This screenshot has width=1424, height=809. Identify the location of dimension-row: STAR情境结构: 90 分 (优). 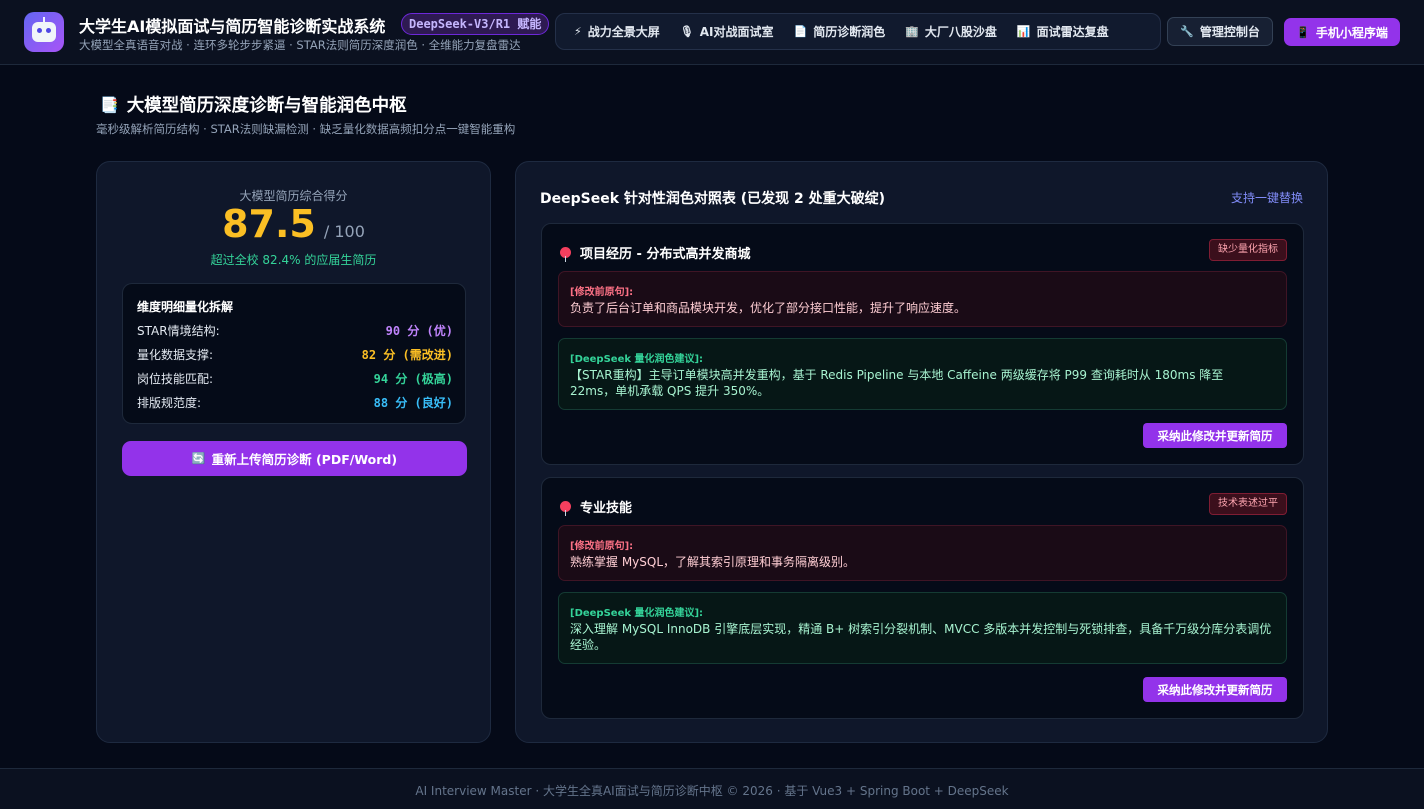
(295, 330).